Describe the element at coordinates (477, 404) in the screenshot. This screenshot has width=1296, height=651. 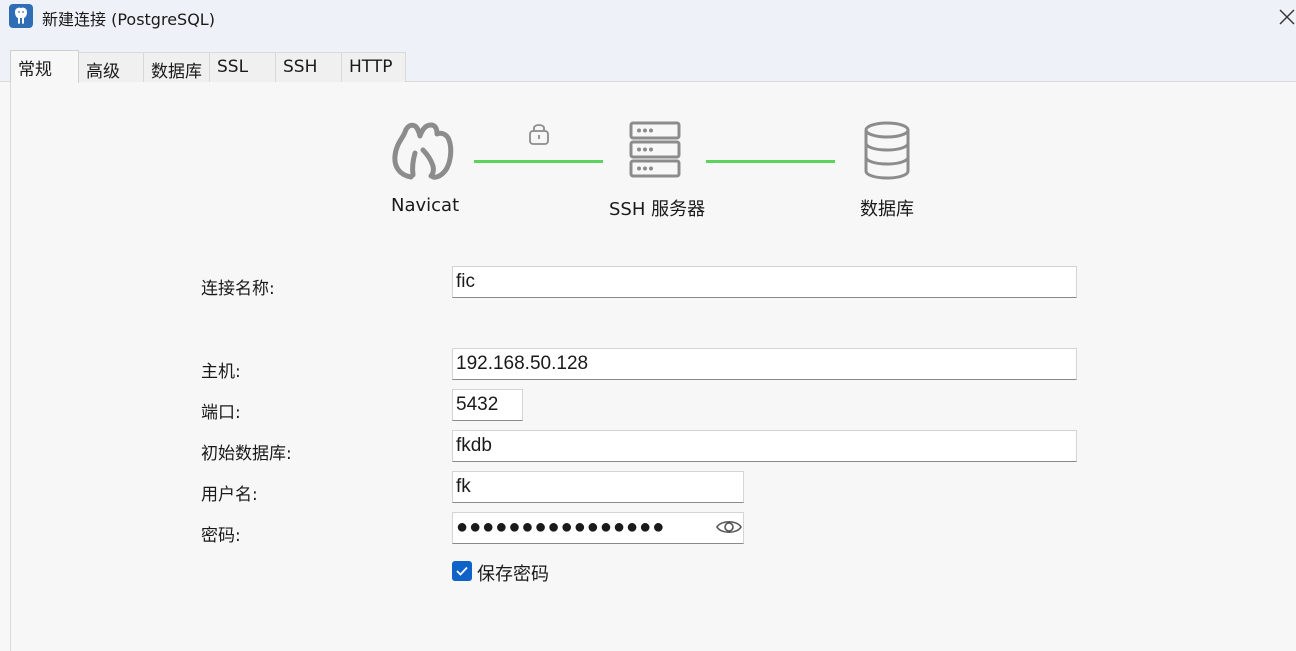
I see `port-value: 5432` at that location.